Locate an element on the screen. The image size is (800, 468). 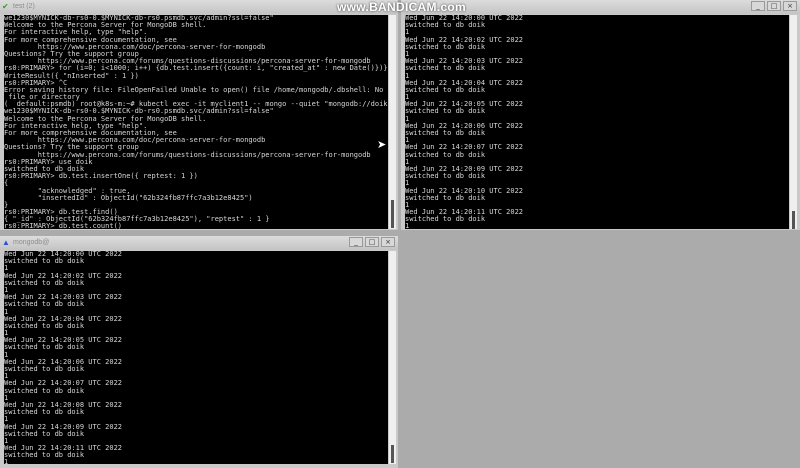
checkmark-icon: ✔ is located at coordinates (5, 6).